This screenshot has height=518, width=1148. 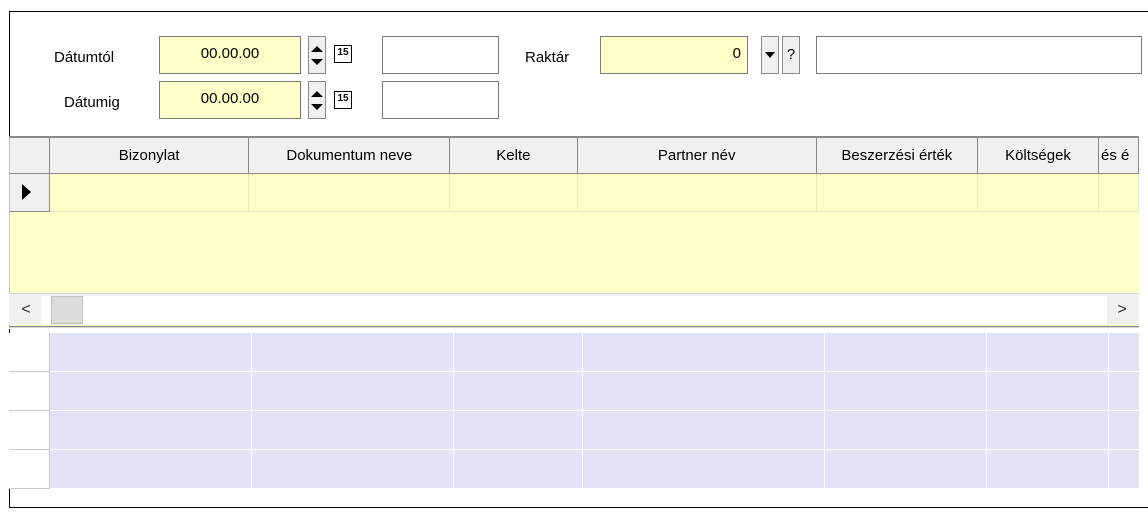 I want to click on column-header: Kelte, so click(x=513, y=156).